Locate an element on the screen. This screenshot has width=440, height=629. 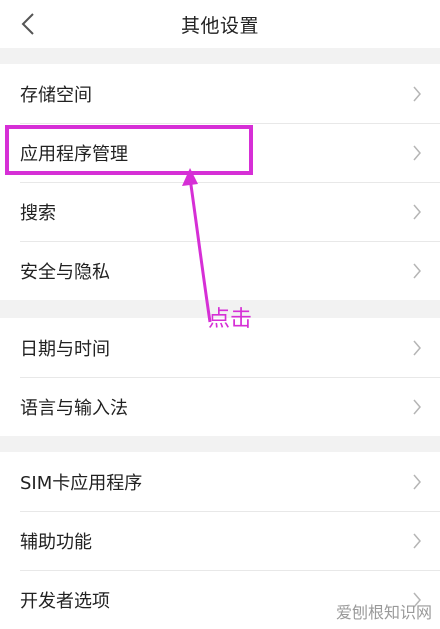
settings-item-language-input: 语言与输入法 is located at coordinates (220, 406).